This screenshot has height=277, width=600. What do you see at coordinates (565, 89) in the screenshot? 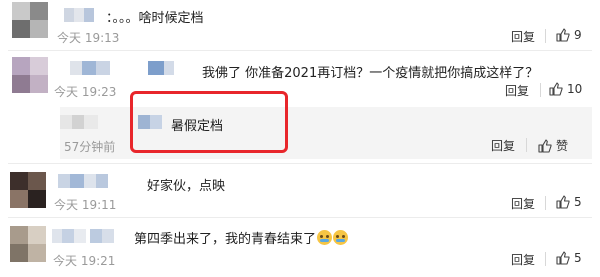
I see `like-button: 10` at bounding box center [565, 89].